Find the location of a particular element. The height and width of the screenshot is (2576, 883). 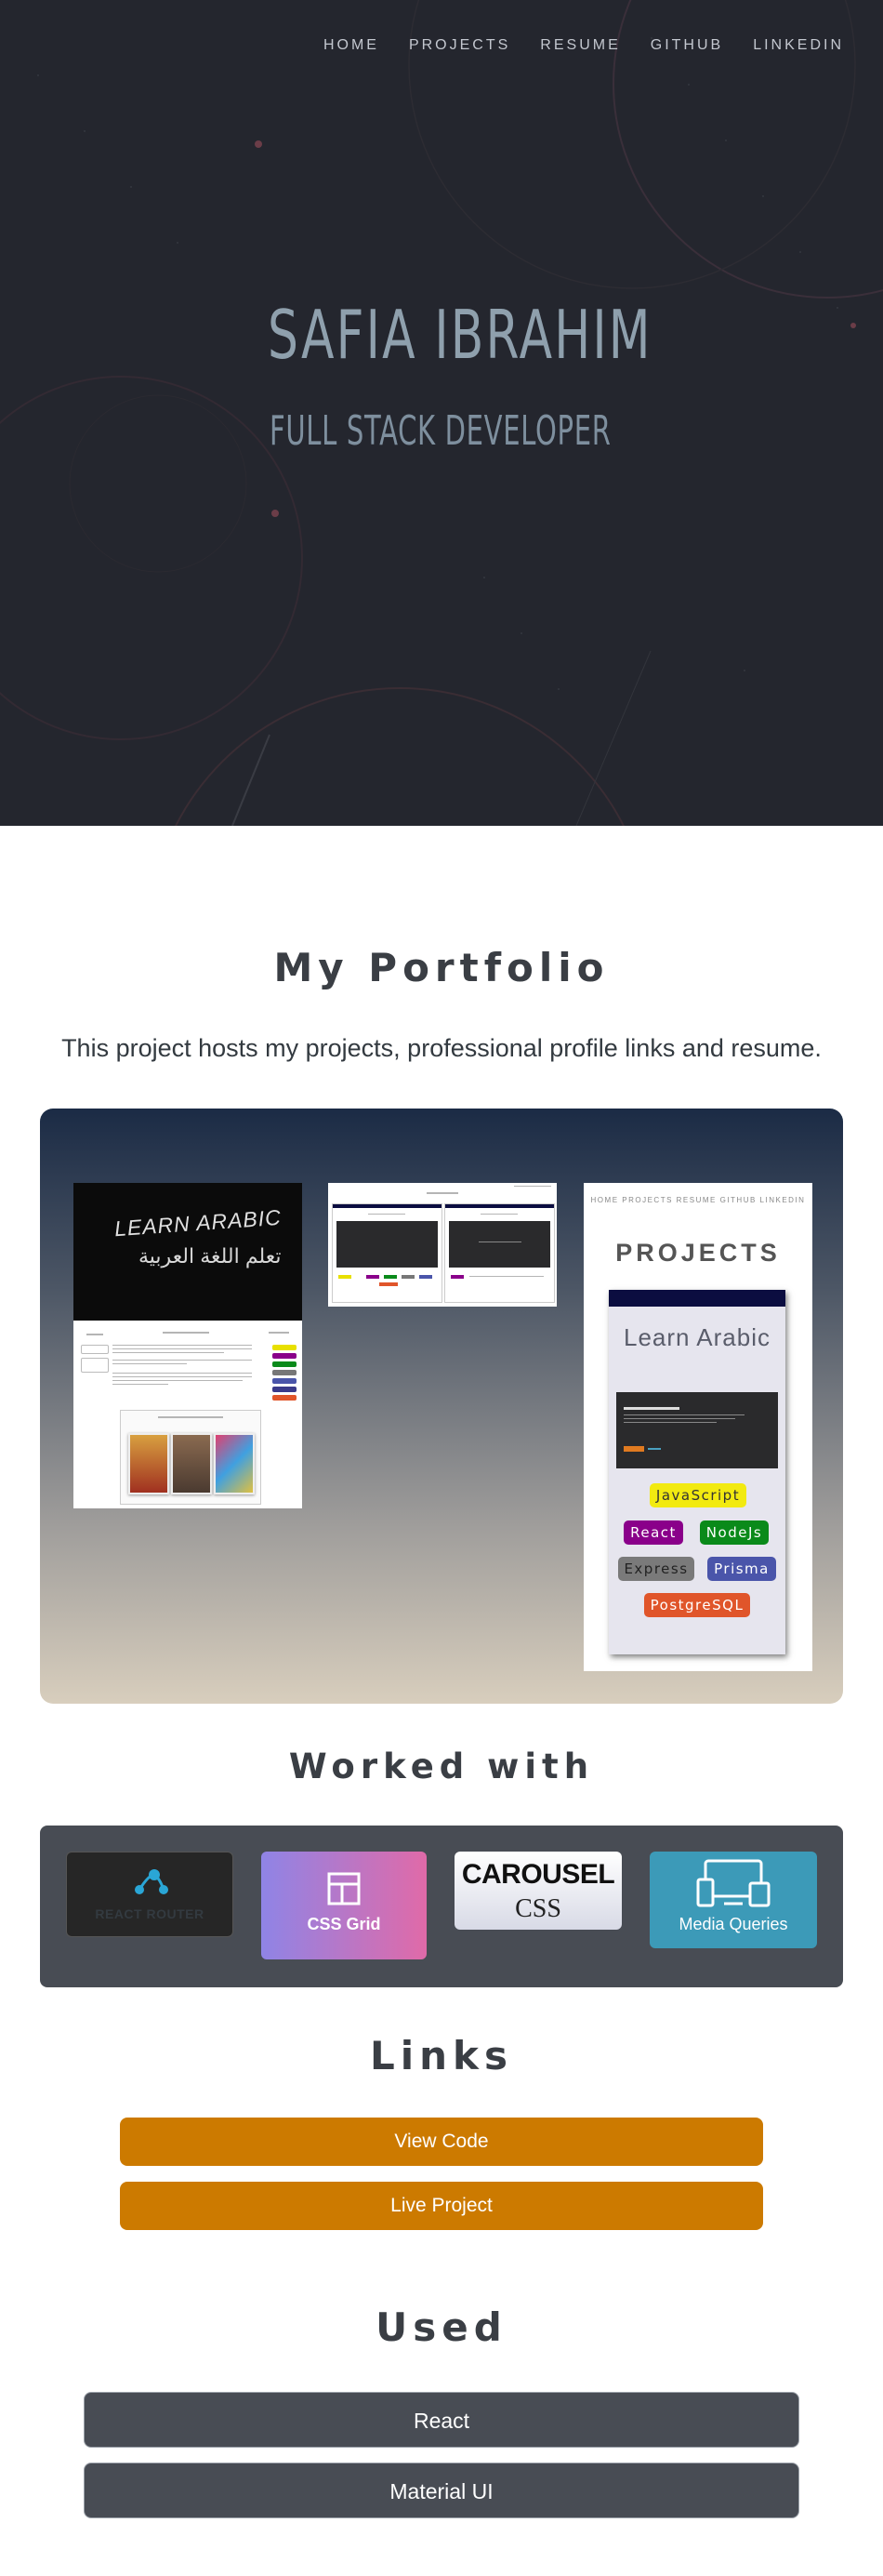

nav-linkedin-link: LINKEDIN is located at coordinates (798, 45).